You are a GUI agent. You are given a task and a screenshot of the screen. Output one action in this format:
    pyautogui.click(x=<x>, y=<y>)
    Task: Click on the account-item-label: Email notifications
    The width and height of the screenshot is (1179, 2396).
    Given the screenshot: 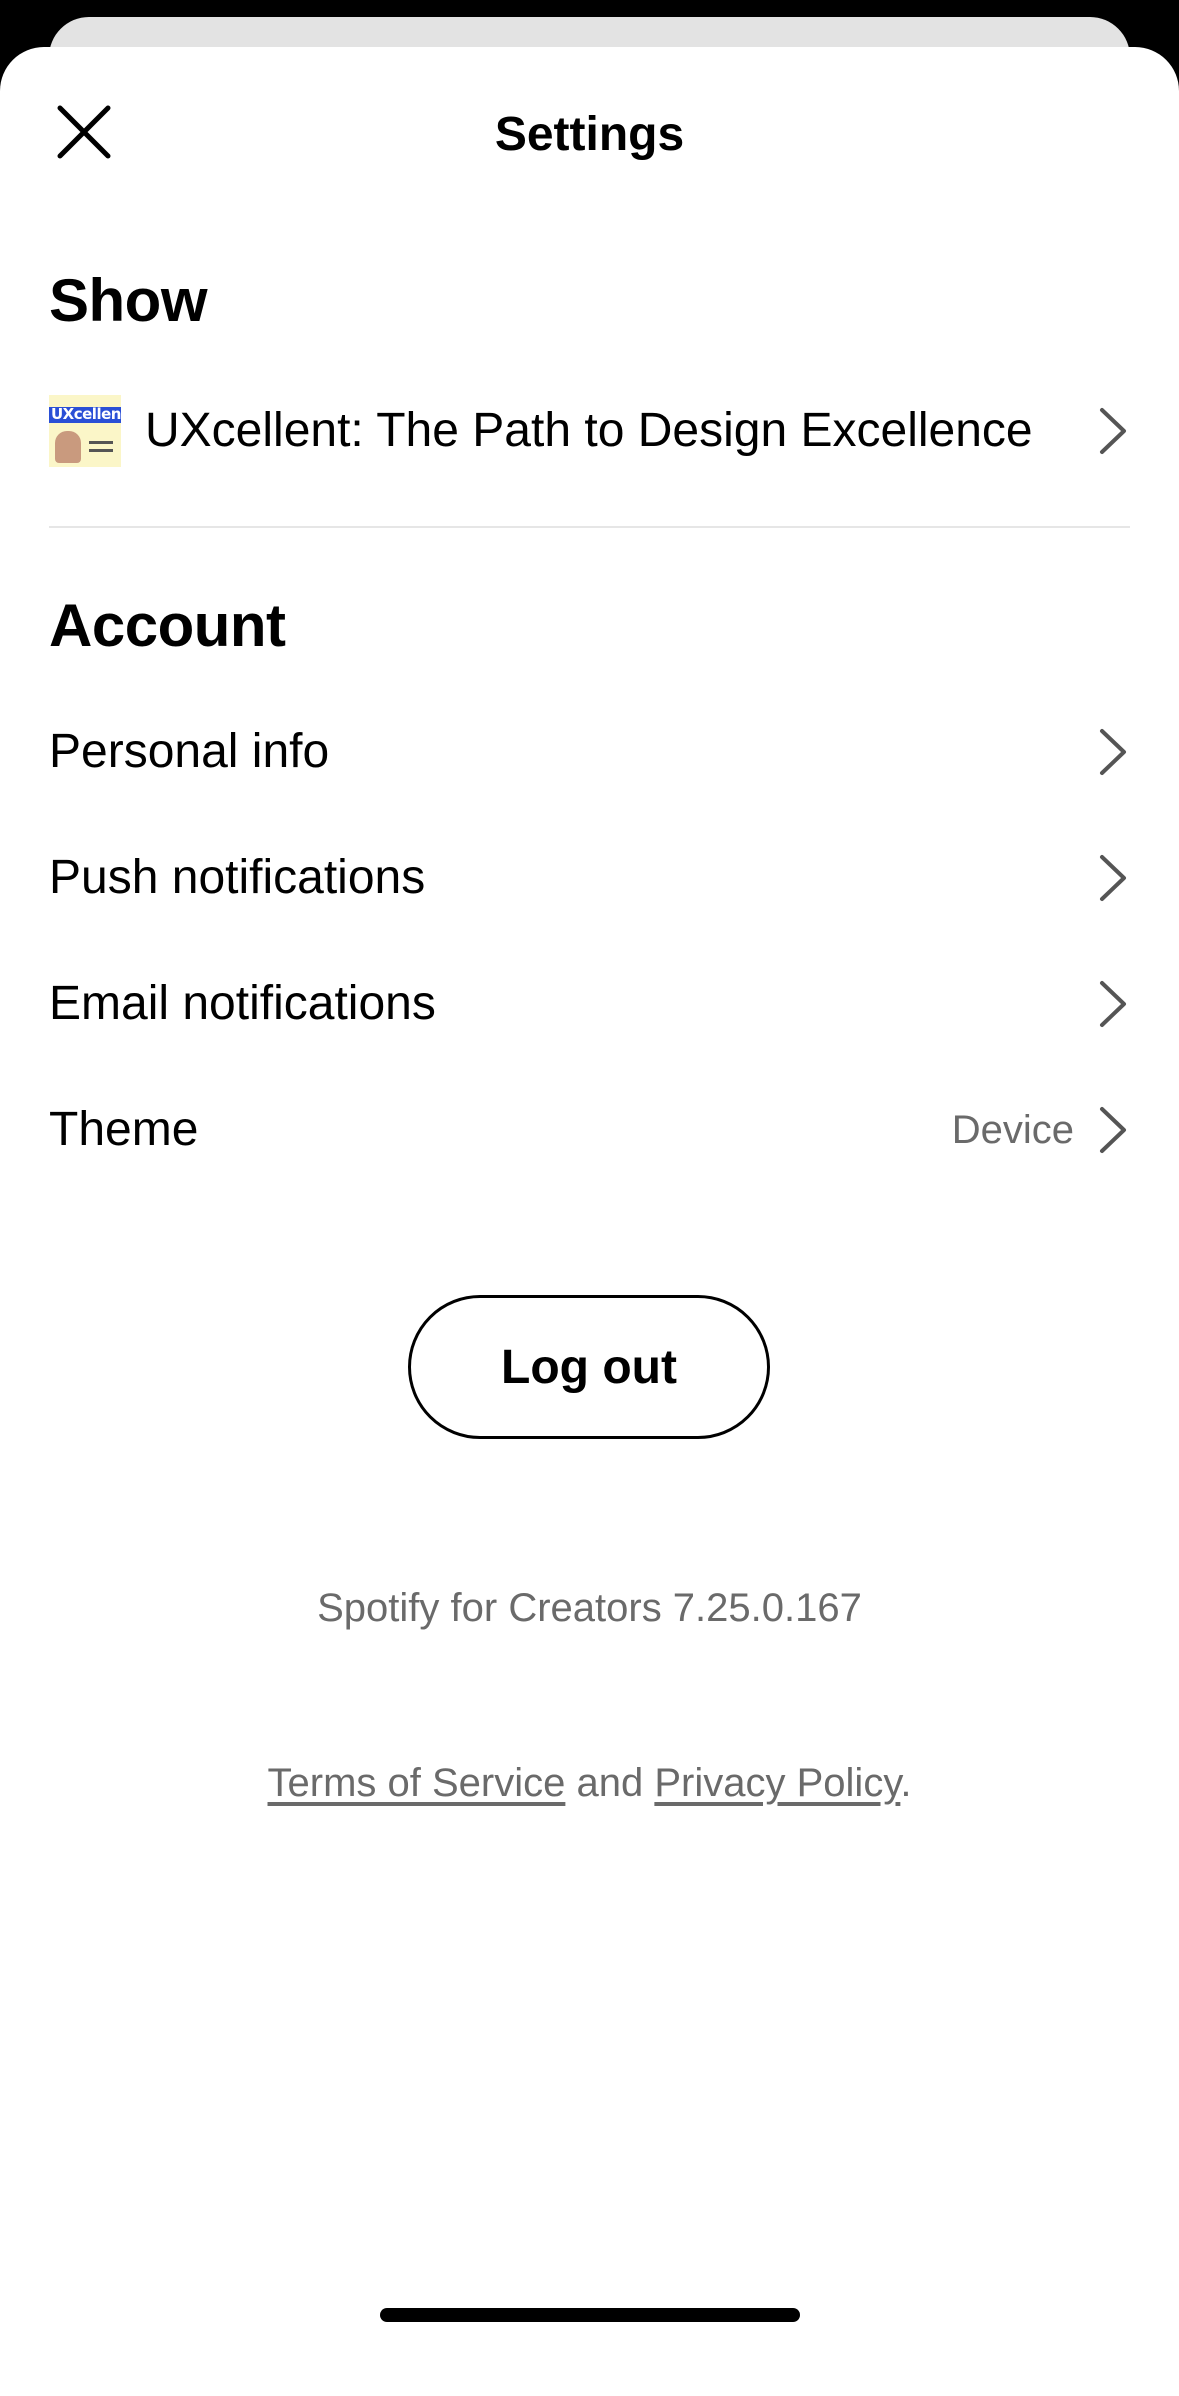 What is the action you would take?
    pyautogui.click(x=242, y=1003)
    